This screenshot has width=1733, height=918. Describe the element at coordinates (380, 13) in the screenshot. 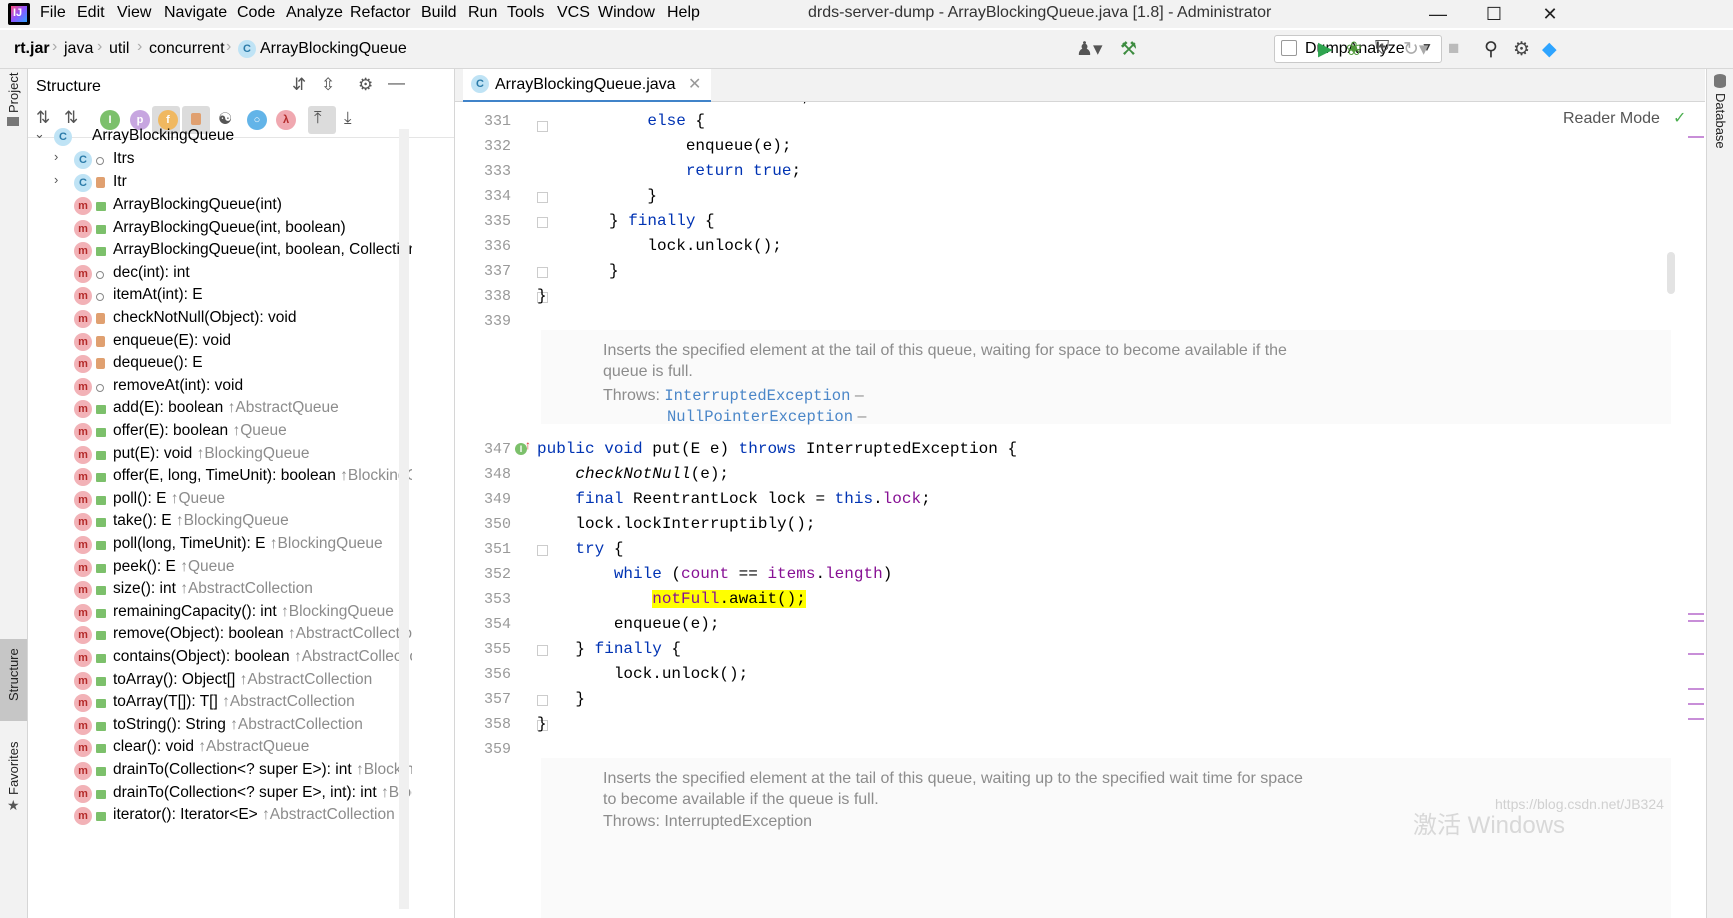

I see `menu-refactor: Refactor` at that location.